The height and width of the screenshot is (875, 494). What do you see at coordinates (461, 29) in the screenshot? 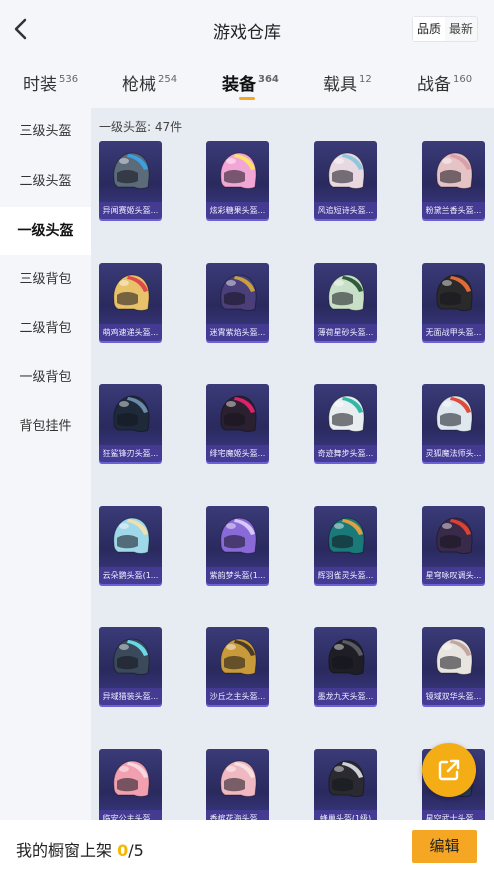
I see `sort-option-latest: 最新` at bounding box center [461, 29].